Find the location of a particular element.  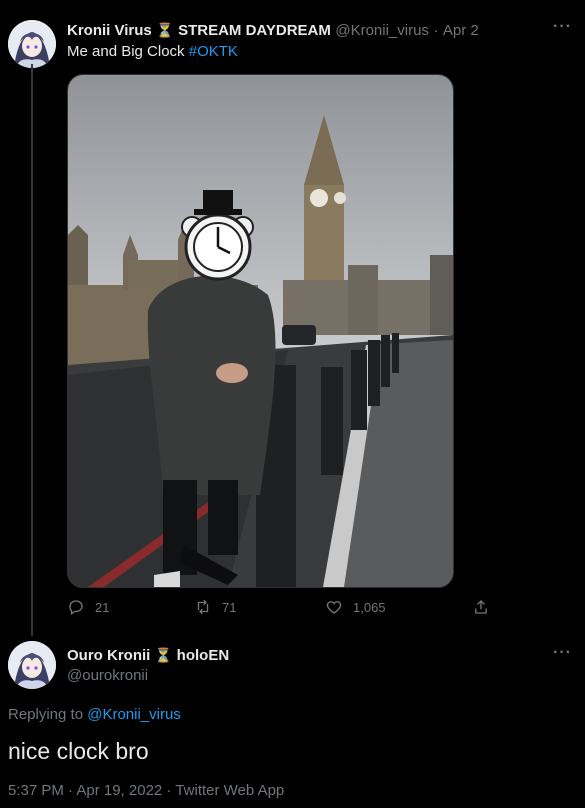

tweet-date: Apr 2 is located at coordinates (461, 30).